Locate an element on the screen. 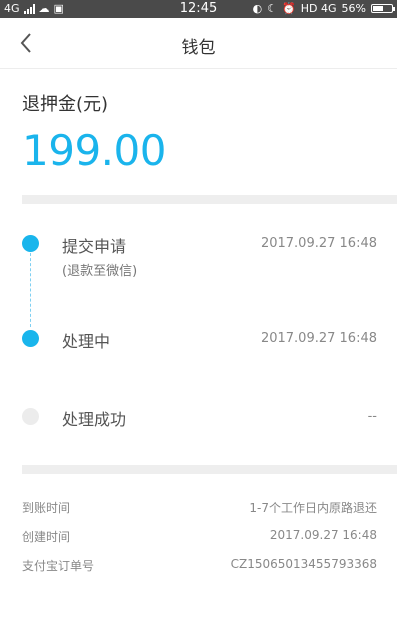 Image resolution: width=397 pixels, height=620 pixels. network-right-label: HD 4G is located at coordinates (318, 8).